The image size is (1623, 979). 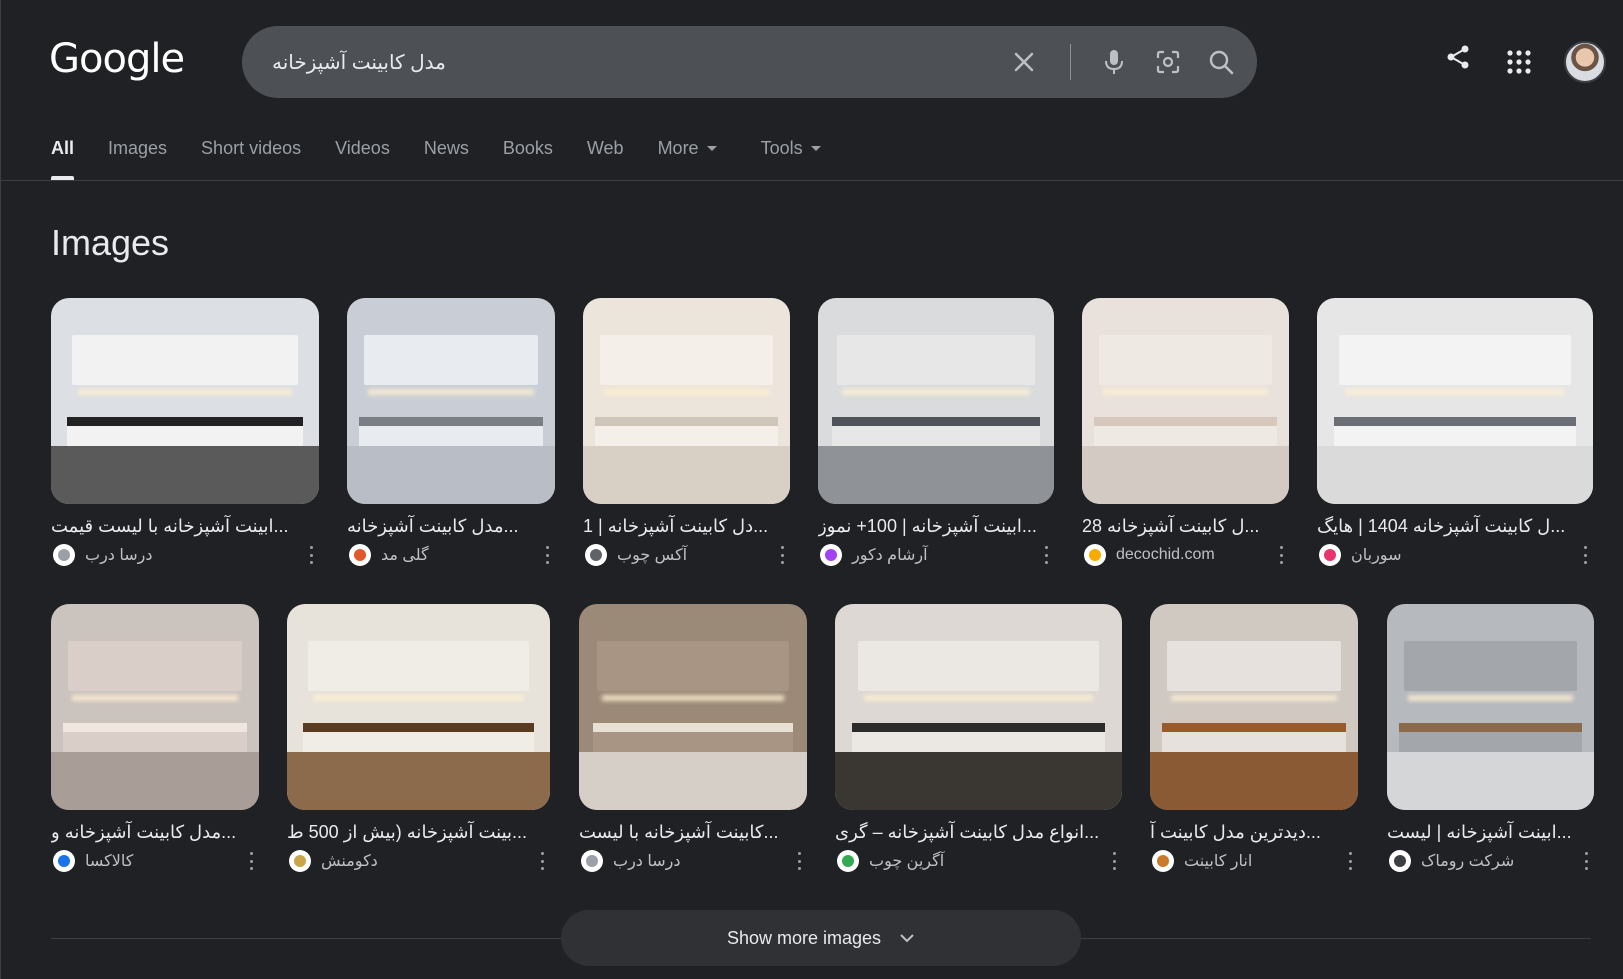 I want to click on image-result-card: ...ابینت آشپزخانه | لیست شرکت روماک, so click(x=1490, y=739).